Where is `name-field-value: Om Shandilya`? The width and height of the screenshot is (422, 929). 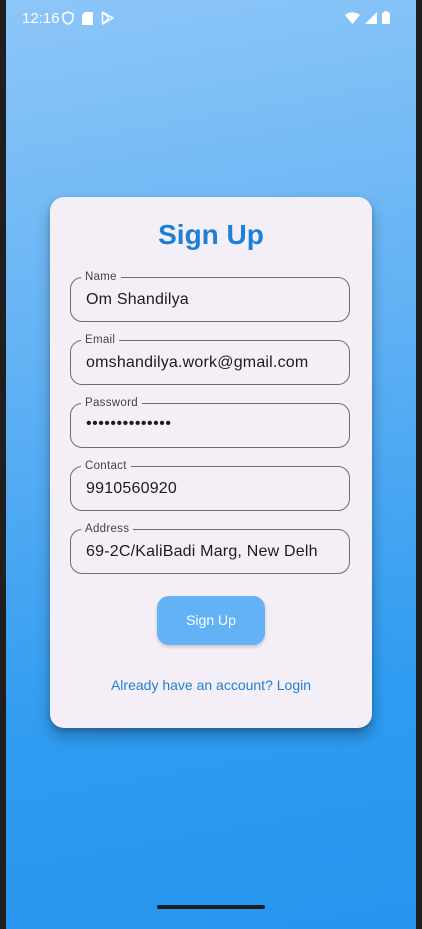 name-field-value: Om Shandilya is located at coordinates (213, 300).